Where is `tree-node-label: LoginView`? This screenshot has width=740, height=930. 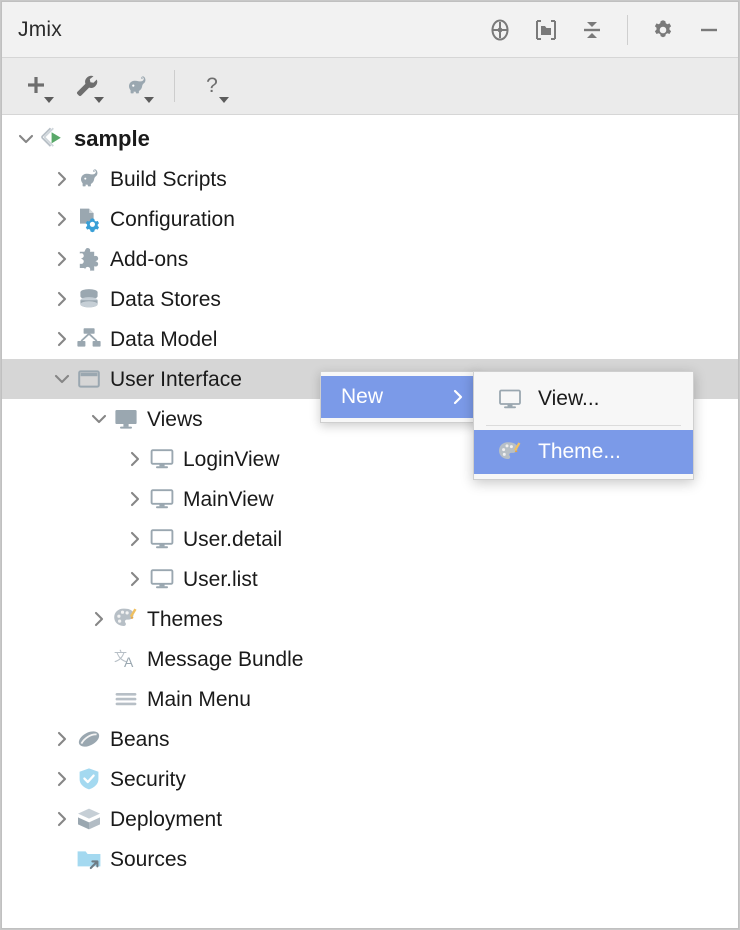 tree-node-label: LoginView is located at coordinates (231, 459).